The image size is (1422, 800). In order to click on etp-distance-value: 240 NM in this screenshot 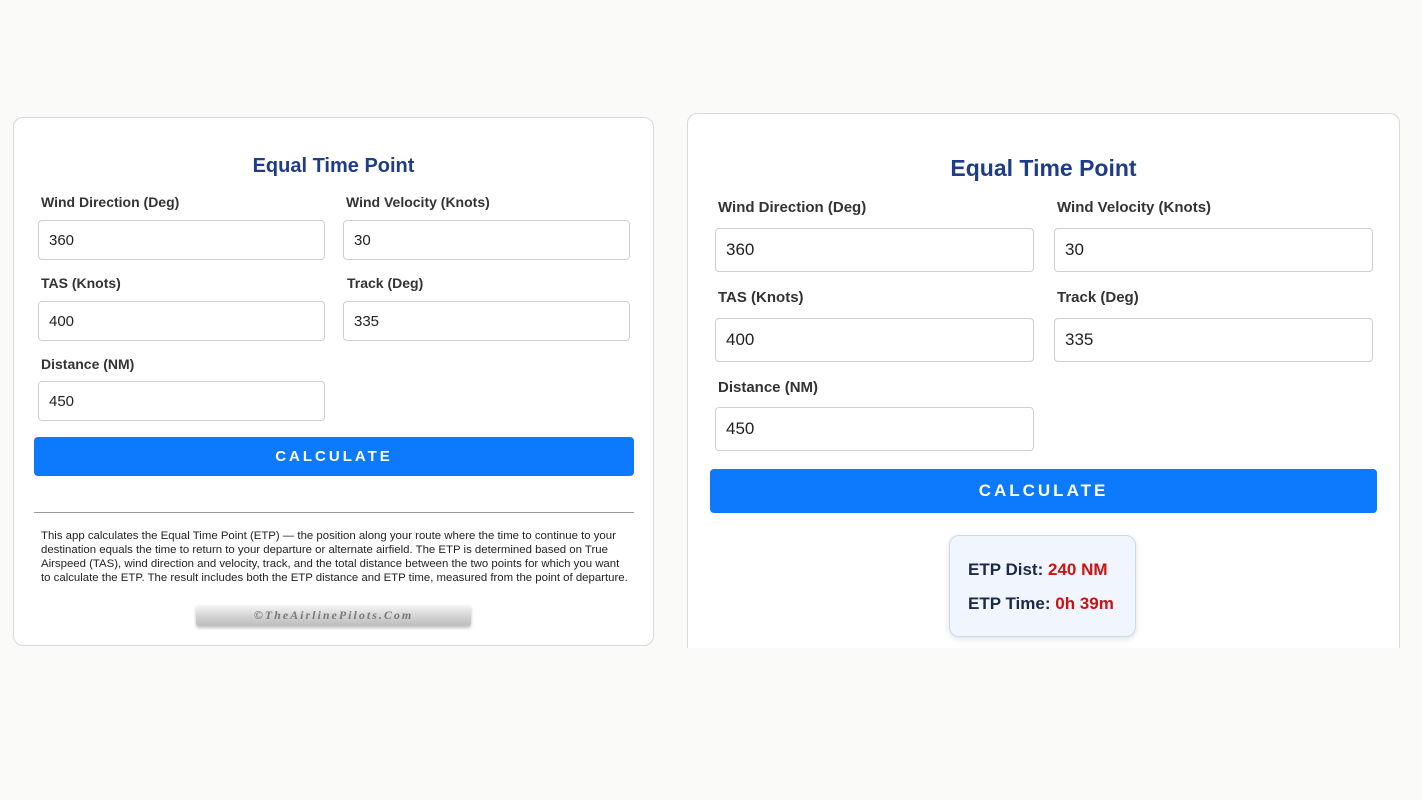, I will do `click(1078, 569)`.